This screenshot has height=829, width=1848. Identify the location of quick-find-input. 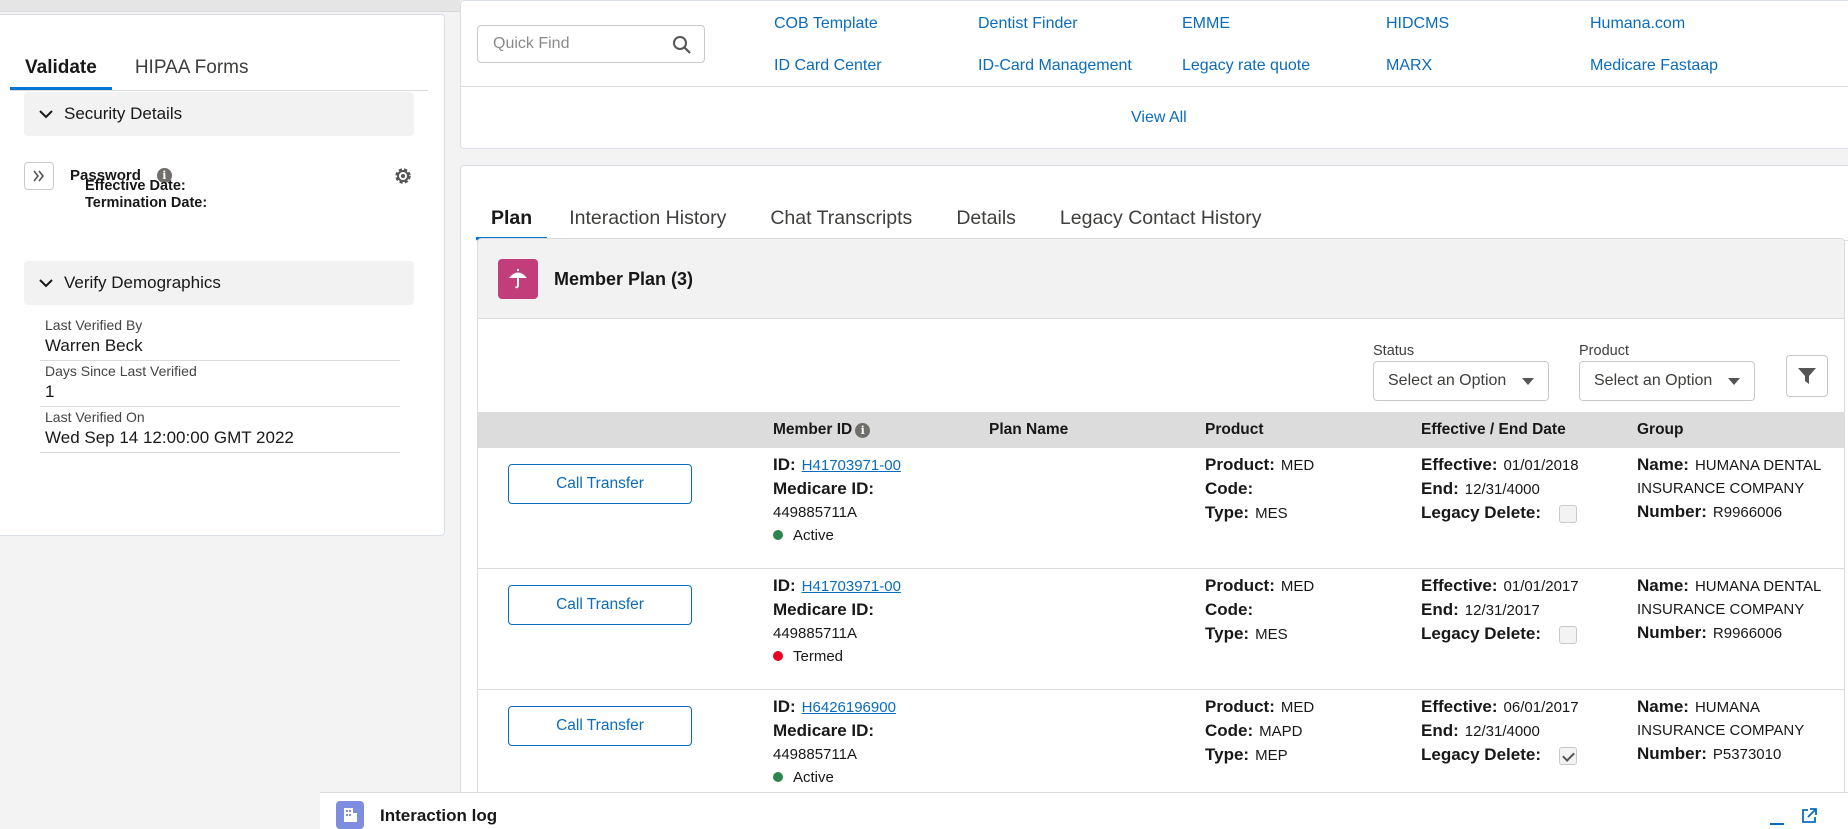
(591, 44).